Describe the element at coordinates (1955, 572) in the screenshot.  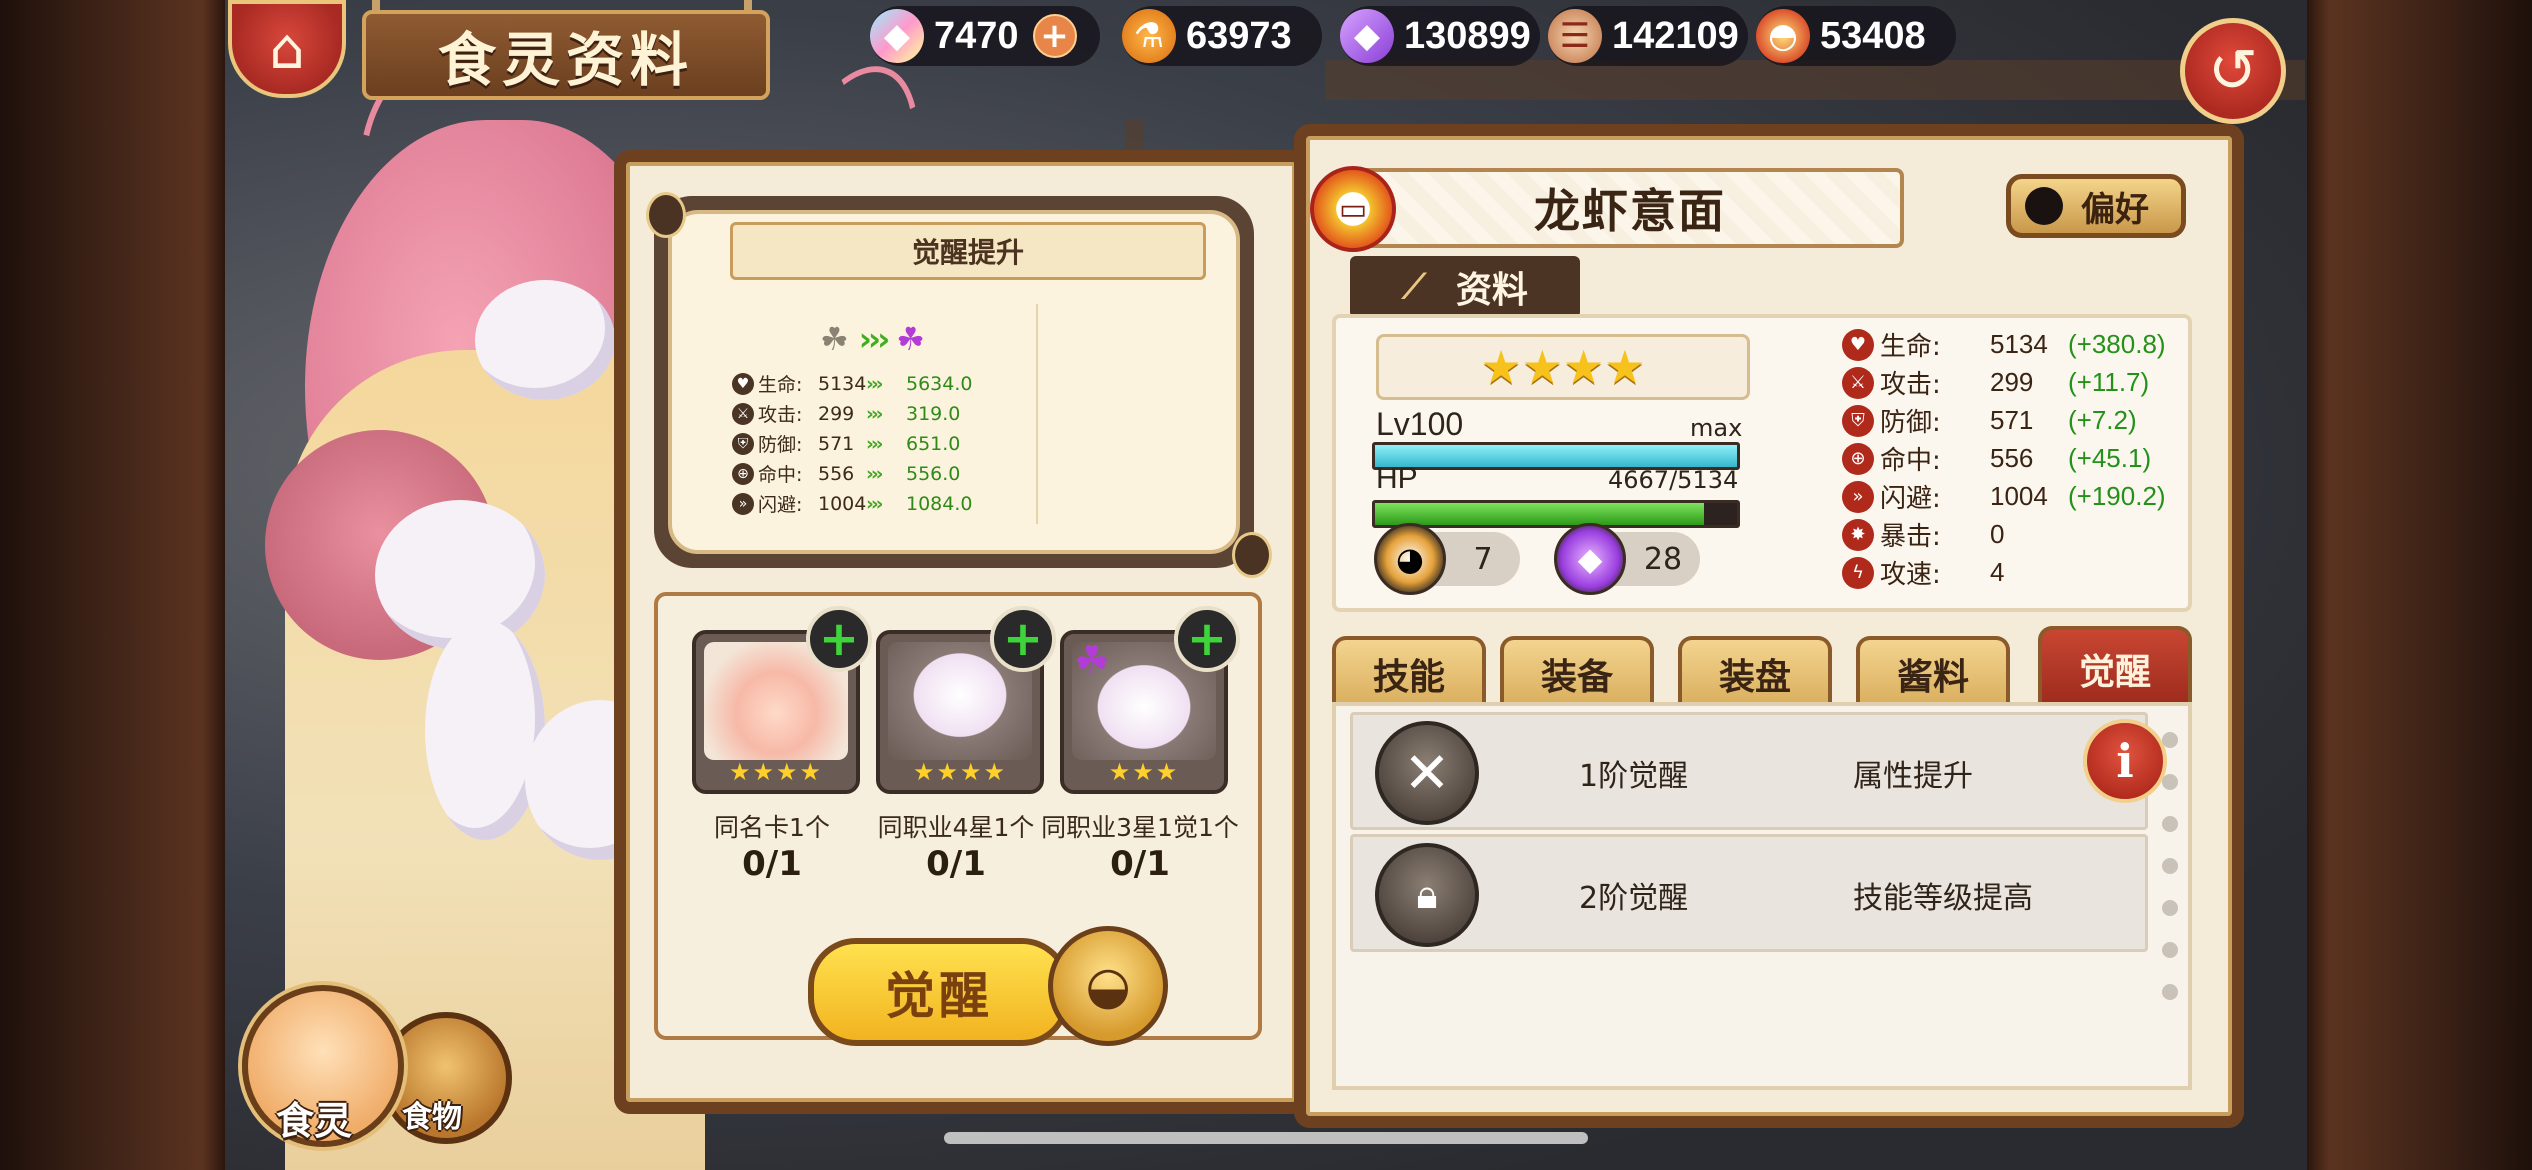
I see `stat-attack-speed: ϟ 攻速: 4` at that location.